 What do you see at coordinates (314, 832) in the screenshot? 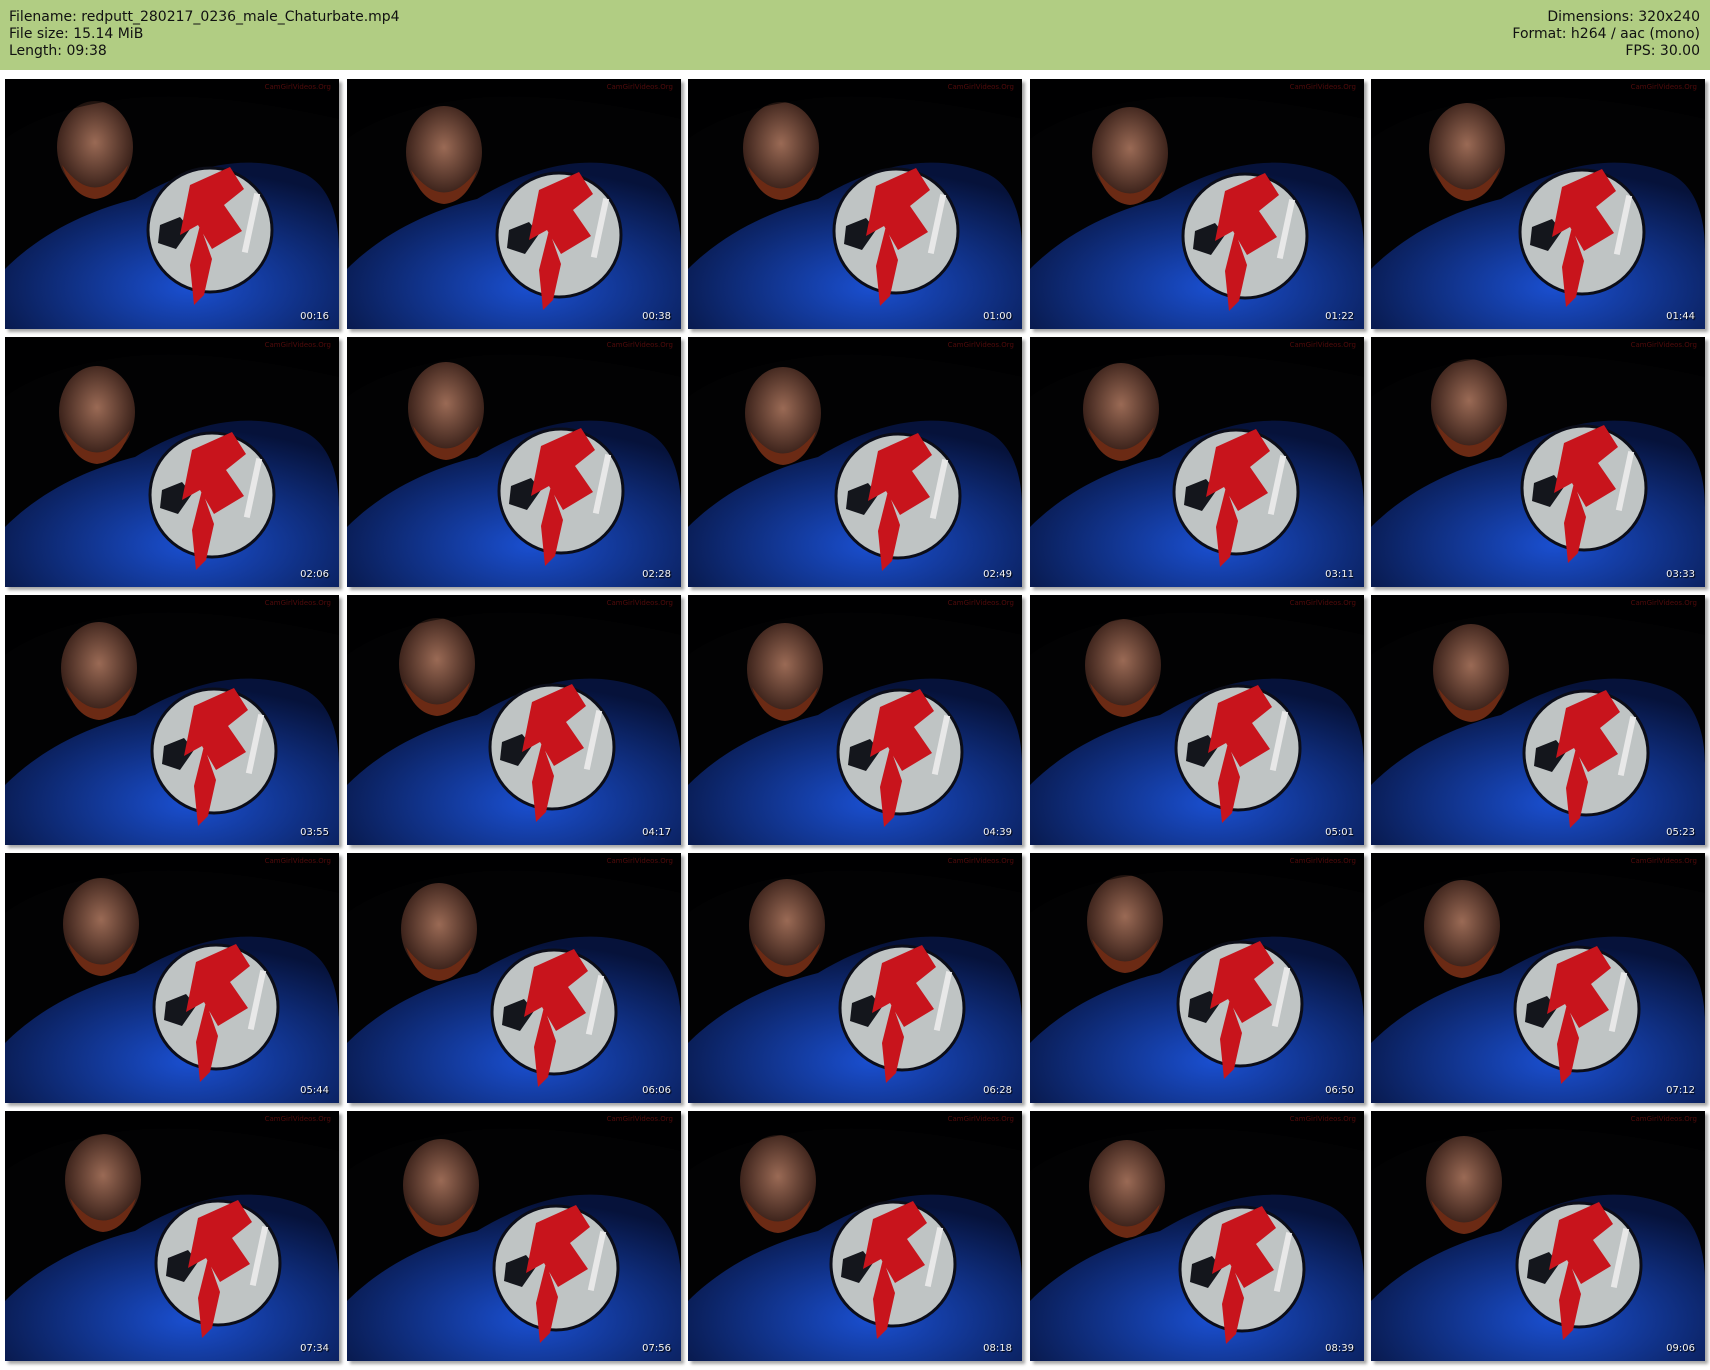
I see `timestamp-label: 03:55` at bounding box center [314, 832].